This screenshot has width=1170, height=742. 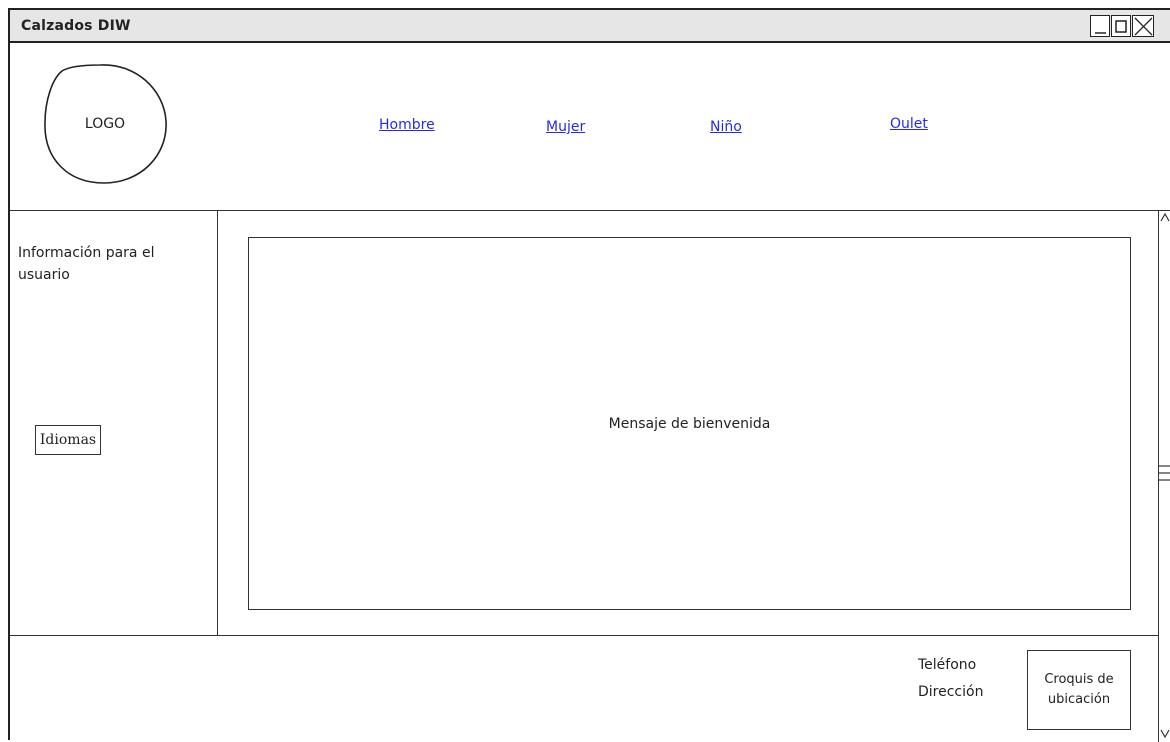 What do you see at coordinates (584, 689) in the screenshot?
I see `site-footer: Teléfono Dirección Croquis de ubicación` at bounding box center [584, 689].